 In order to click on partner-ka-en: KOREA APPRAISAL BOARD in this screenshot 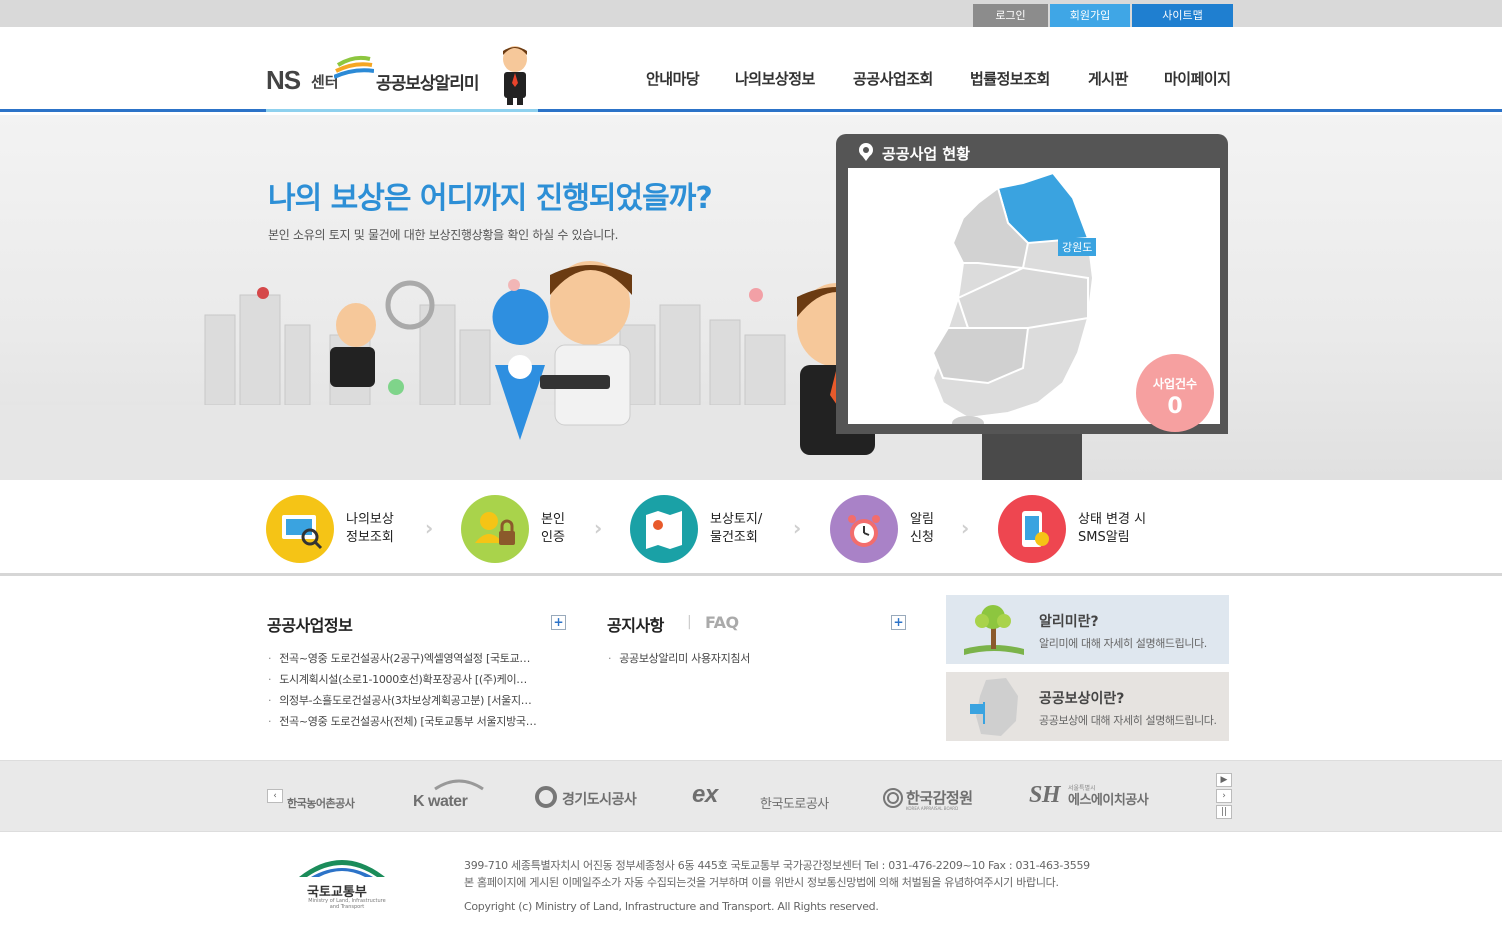, I will do `click(932, 808)`.